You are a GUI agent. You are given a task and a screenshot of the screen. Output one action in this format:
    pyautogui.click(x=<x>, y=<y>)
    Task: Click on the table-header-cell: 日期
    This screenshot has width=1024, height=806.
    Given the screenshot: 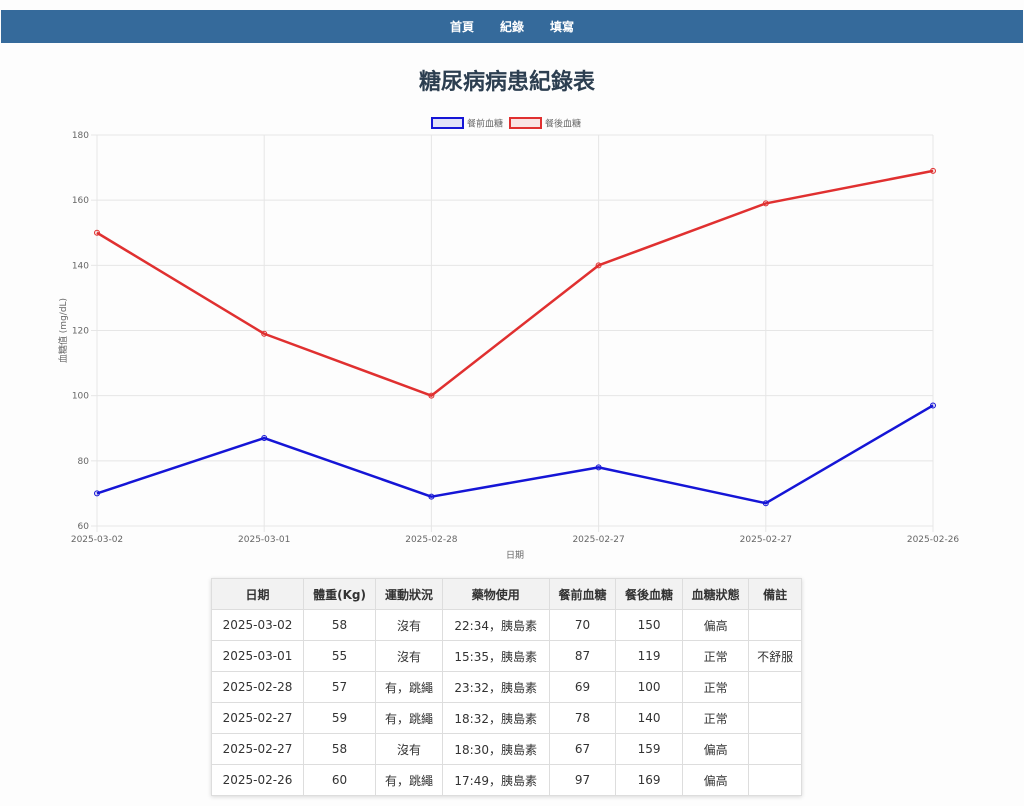 What is the action you would take?
    pyautogui.click(x=257, y=594)
    